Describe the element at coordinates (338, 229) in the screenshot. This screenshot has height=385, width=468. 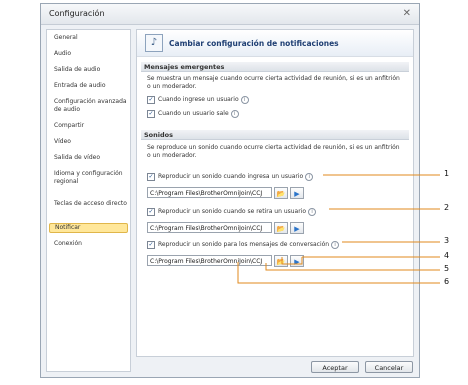
I see `callout-lines` at that location.